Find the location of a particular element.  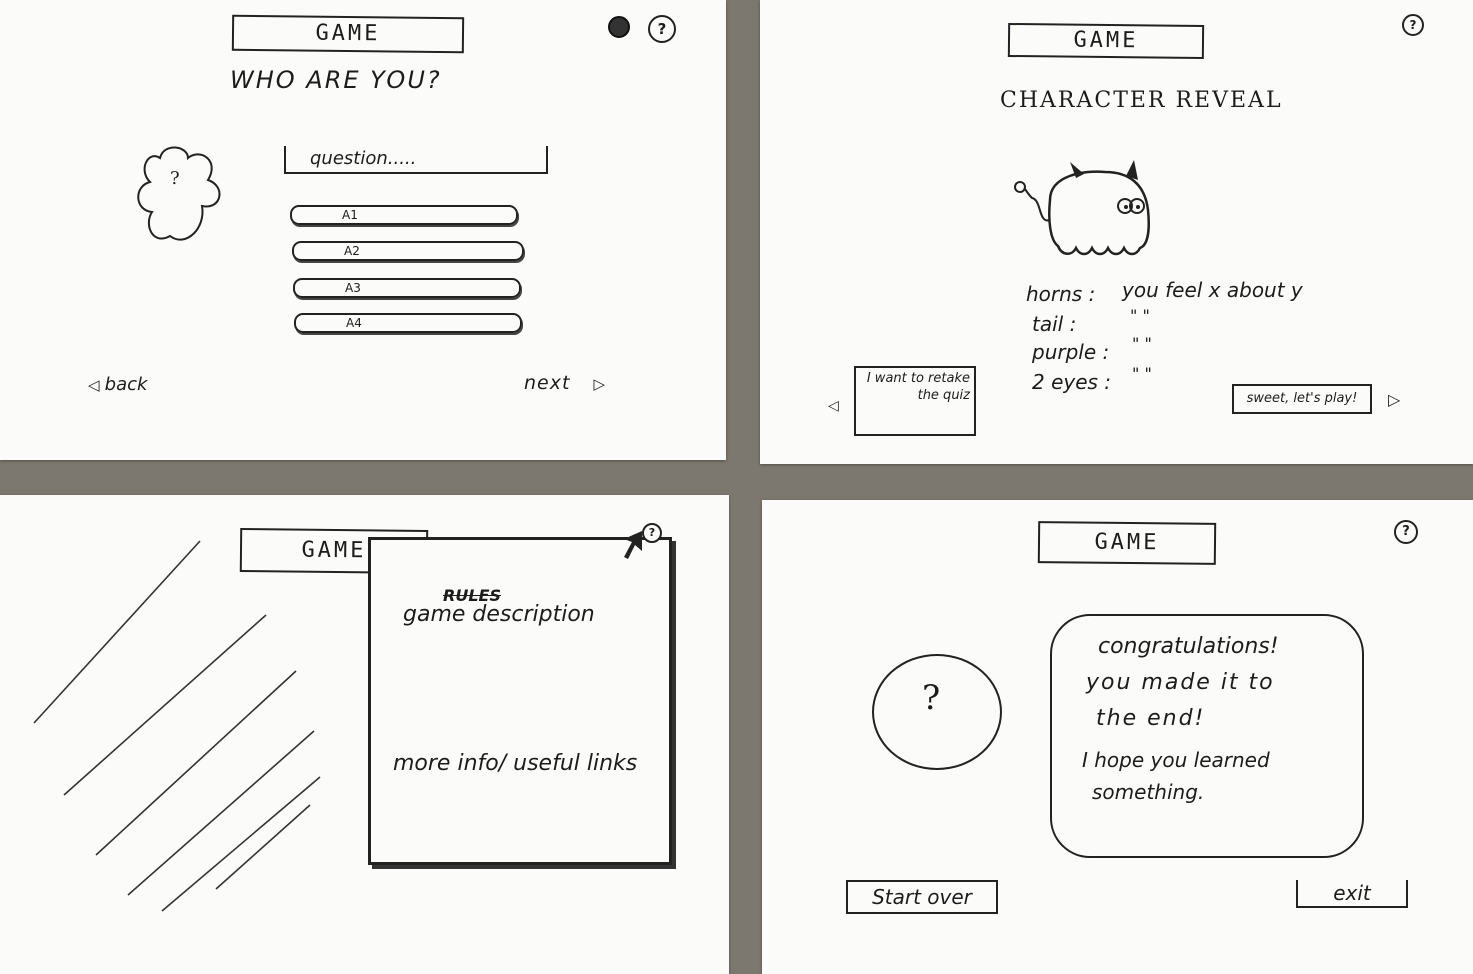

next-button: next ▷ is located at coordinates (564, 383).